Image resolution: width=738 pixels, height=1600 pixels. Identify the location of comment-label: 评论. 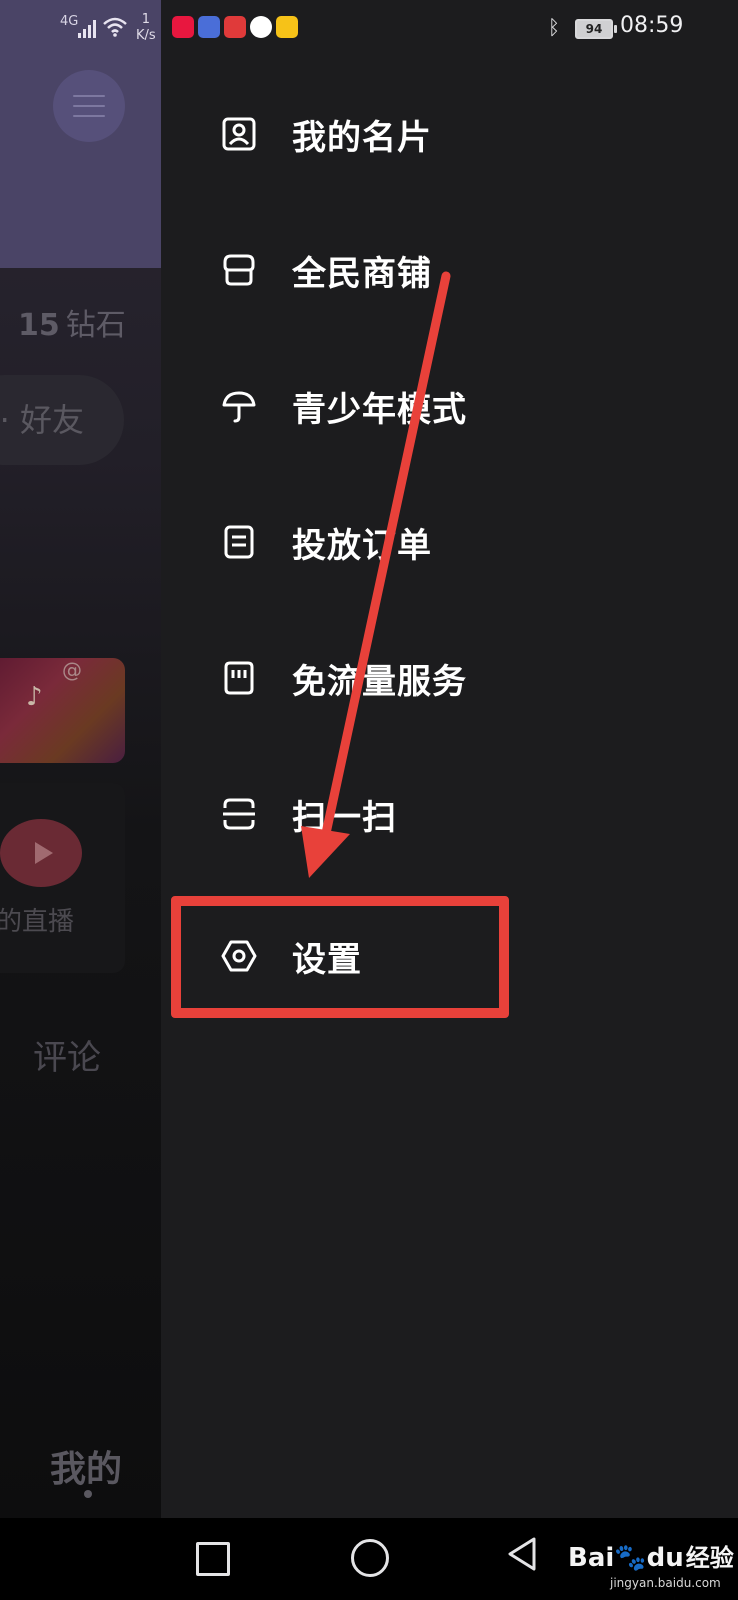
(67, 1058).